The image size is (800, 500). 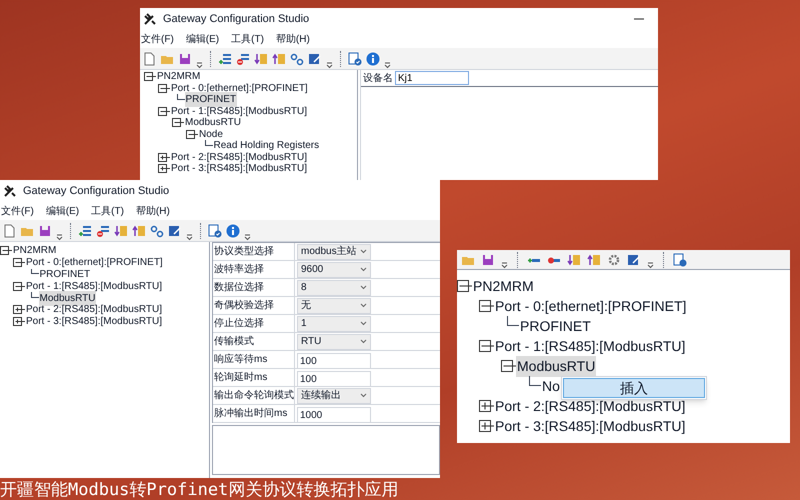 What do you see at coordinates (254, 305) in the screenshot?
I see `property-label: 奇偶校验选择` at bounding box center [254, 305].